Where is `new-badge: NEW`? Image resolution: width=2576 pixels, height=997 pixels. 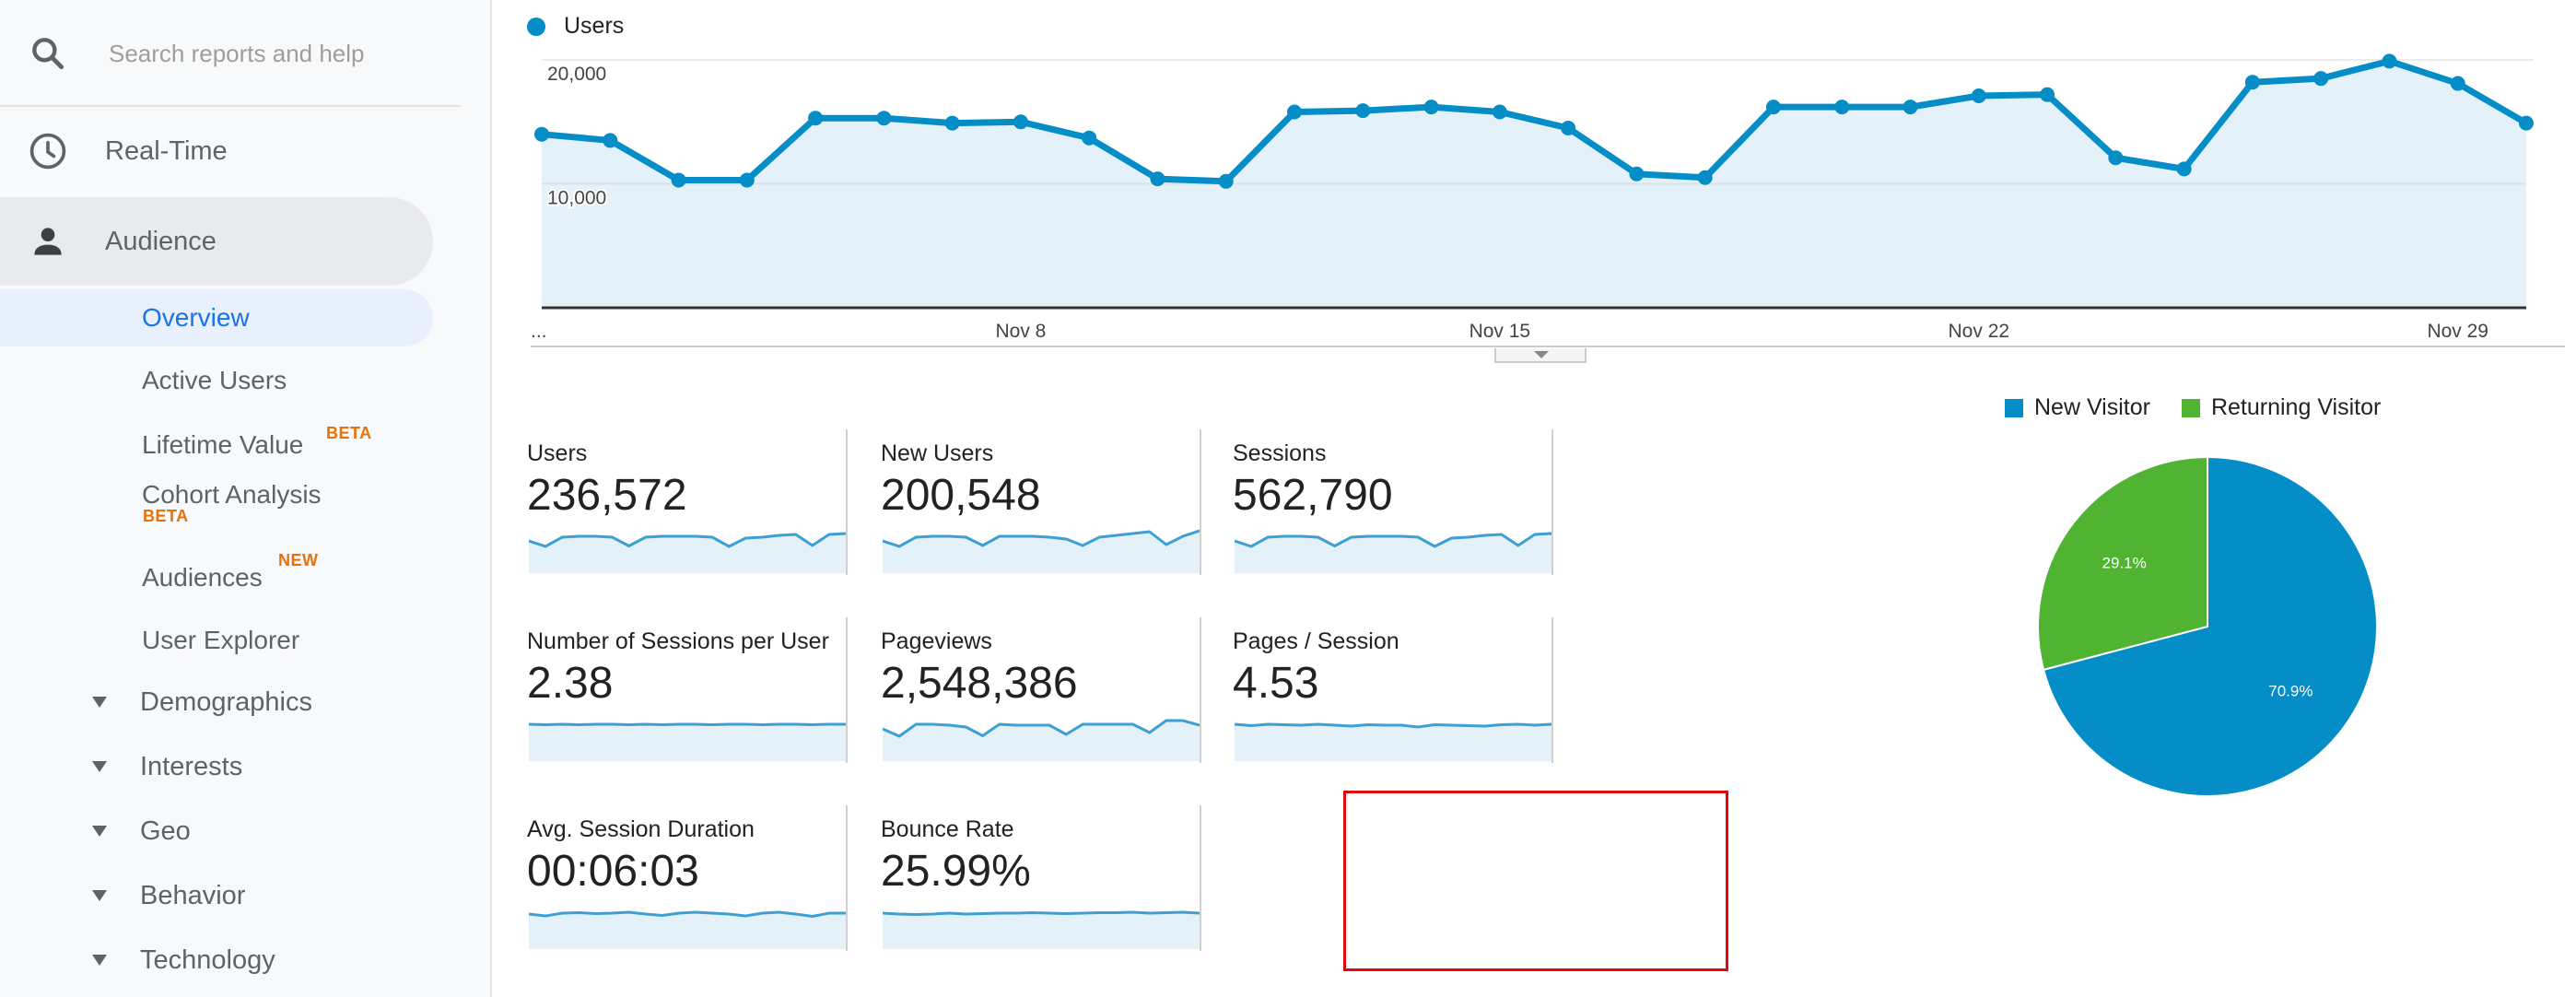 new-badge: NEW is located at coordinates (299, 560).